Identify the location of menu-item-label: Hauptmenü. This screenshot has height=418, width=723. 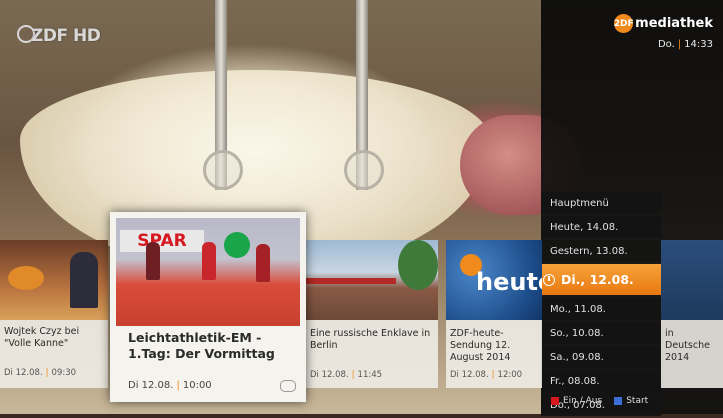
(579, 203).